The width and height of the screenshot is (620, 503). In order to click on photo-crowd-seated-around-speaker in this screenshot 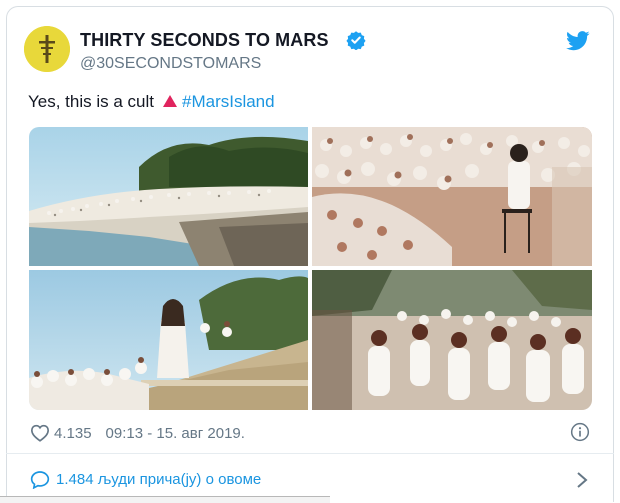, I will do `click(452, 196)`.